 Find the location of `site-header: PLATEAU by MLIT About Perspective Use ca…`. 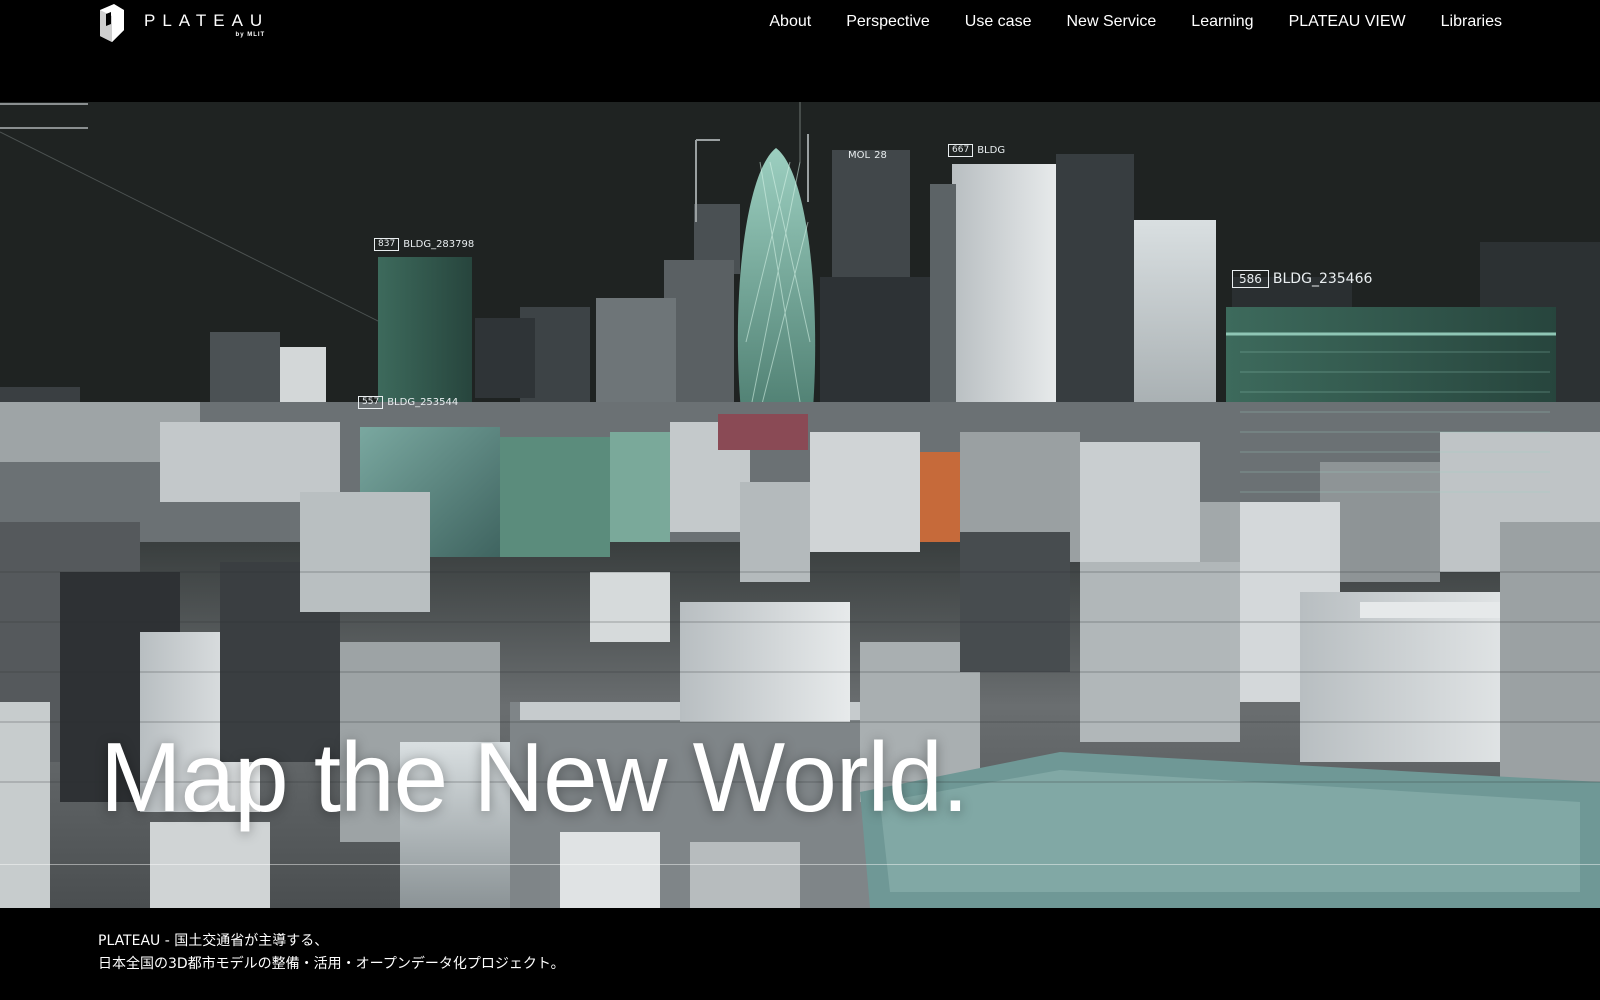

site-header: PLATEAU by MLIT About Perspective Use ca… is located at coordinates (800, 50).